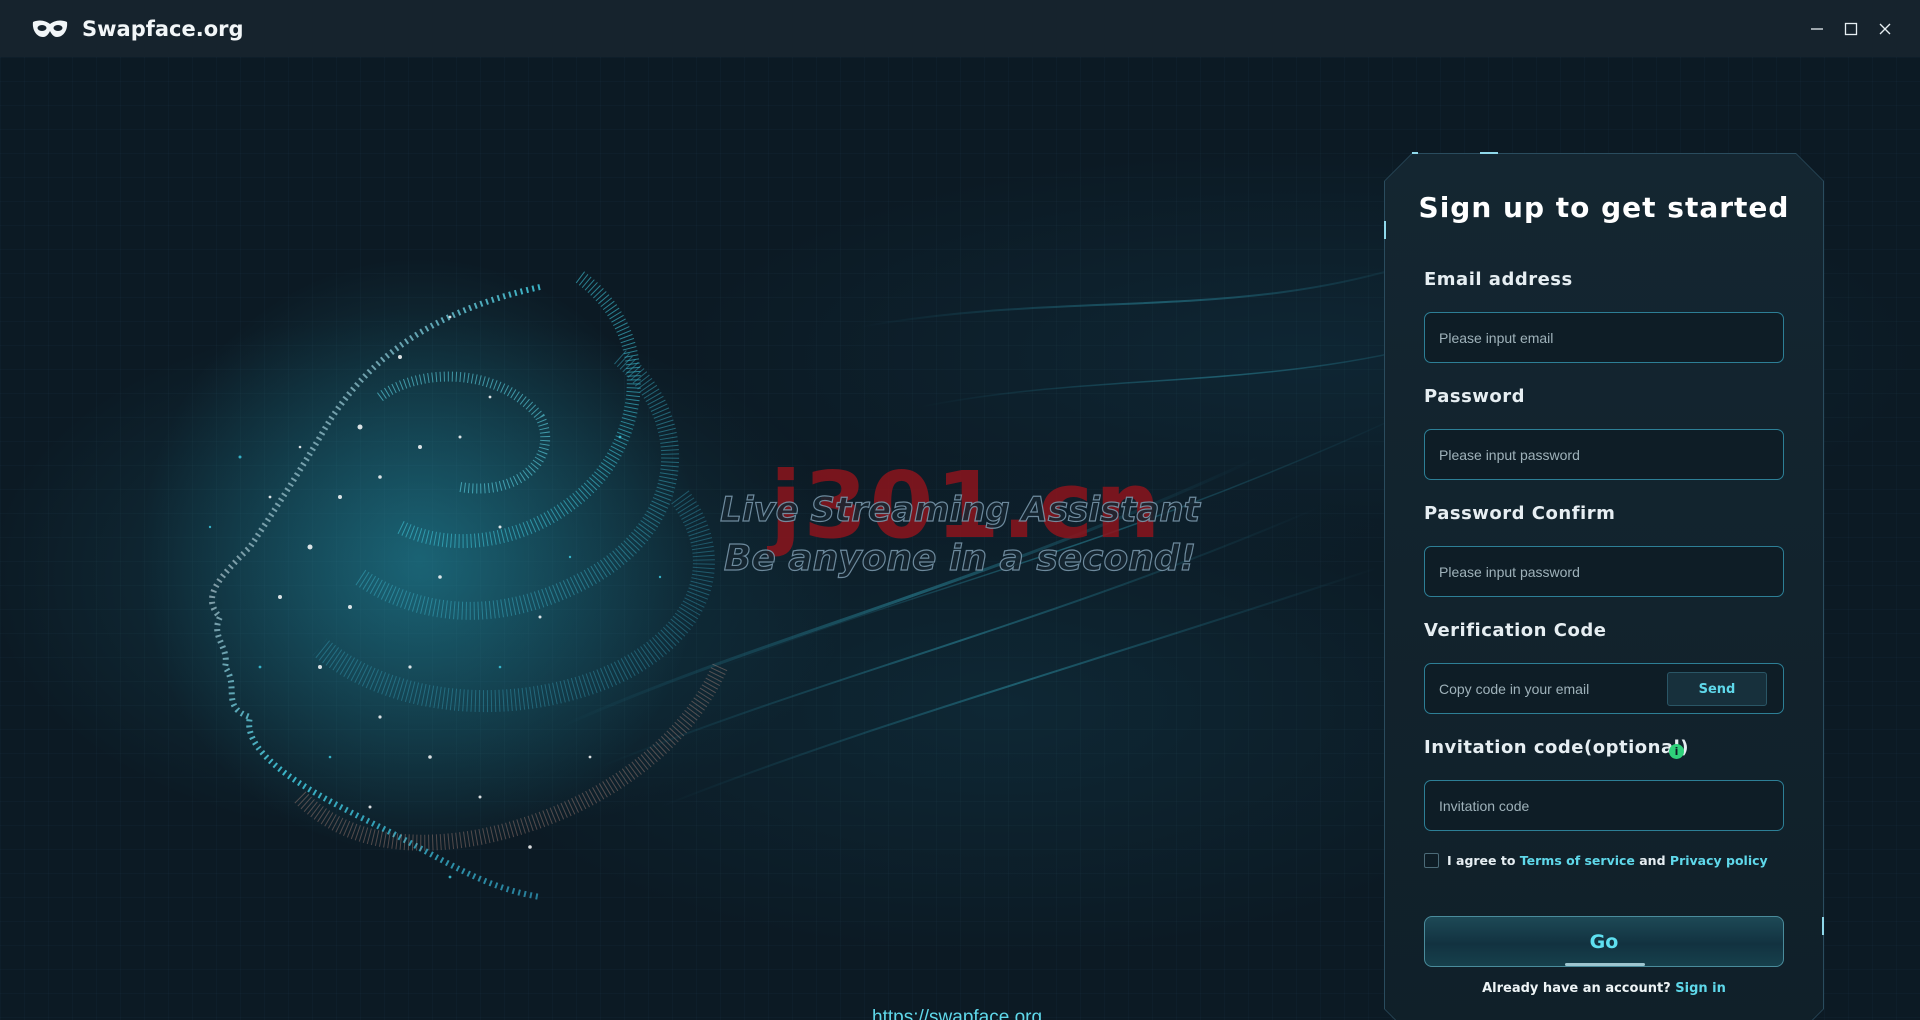 The height and width of the screenshot is (1020, 1920). I want to click on agree-checkbox, so click(1431, 860).